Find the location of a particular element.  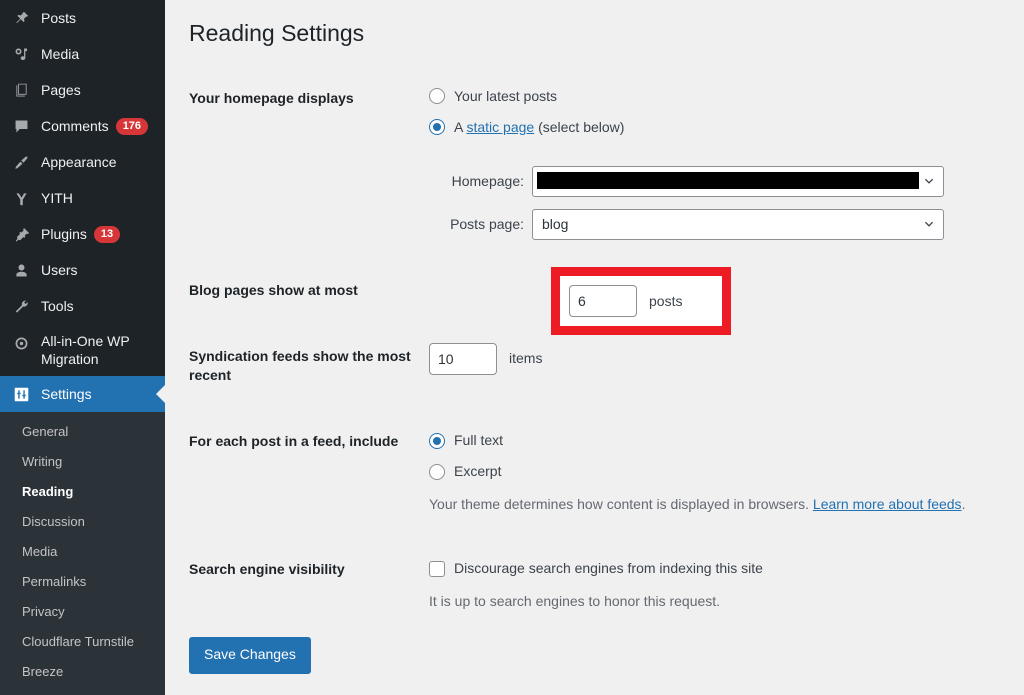

blog-pages-input-row-highlighted: posts is located at coordinates (625, 301).